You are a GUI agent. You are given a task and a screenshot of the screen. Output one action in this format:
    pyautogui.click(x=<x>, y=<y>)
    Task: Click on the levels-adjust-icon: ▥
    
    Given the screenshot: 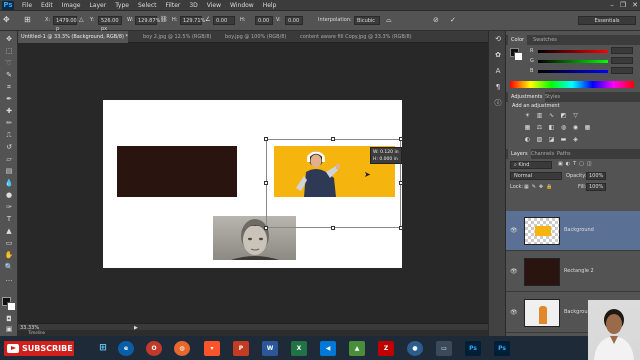 What is the action you would take?
    pyautogui.click(x=539, y=115)
    